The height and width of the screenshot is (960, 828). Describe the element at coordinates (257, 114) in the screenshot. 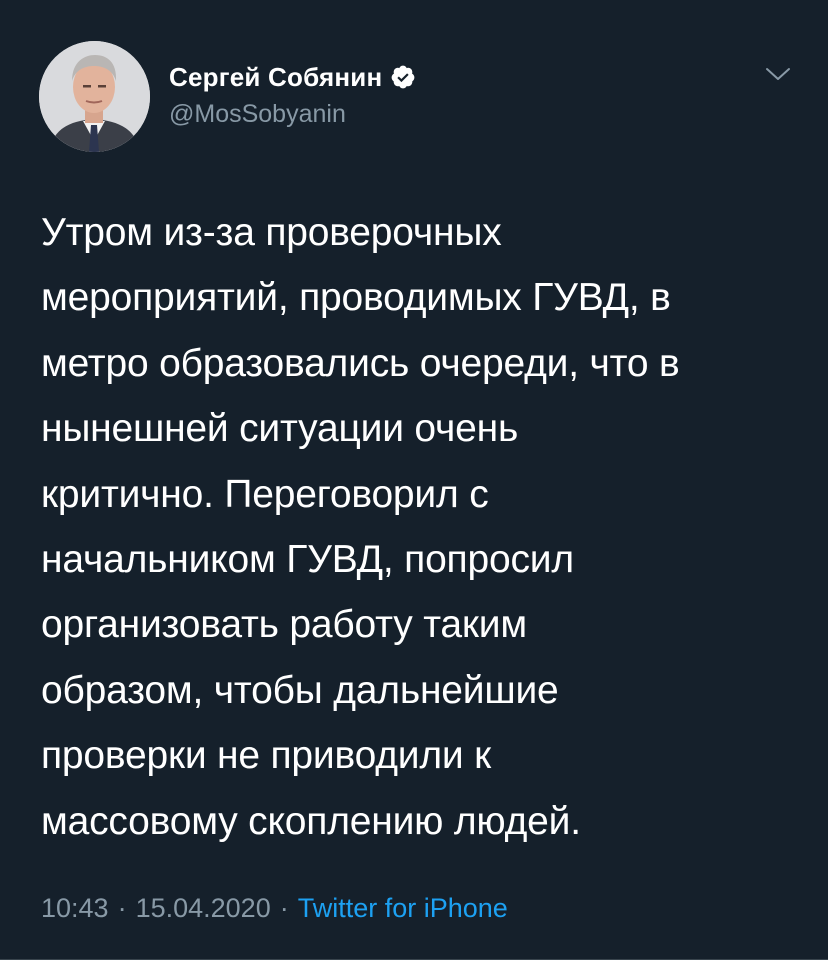

I see `author-handle: @MosSobyanin` at that location.